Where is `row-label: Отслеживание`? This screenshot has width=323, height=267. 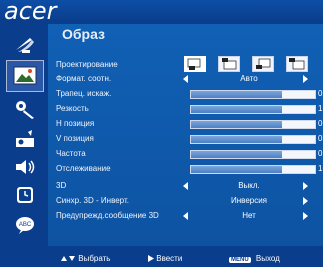
row-label: Отслеживание is located at coordinates (83, 168).